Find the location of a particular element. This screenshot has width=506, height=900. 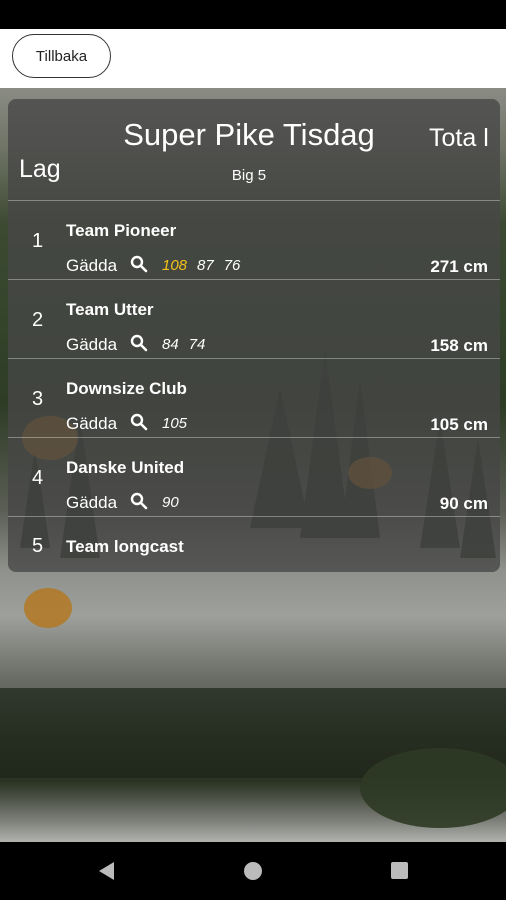

team-name: Team Utter is located at coordinates (110, 309).